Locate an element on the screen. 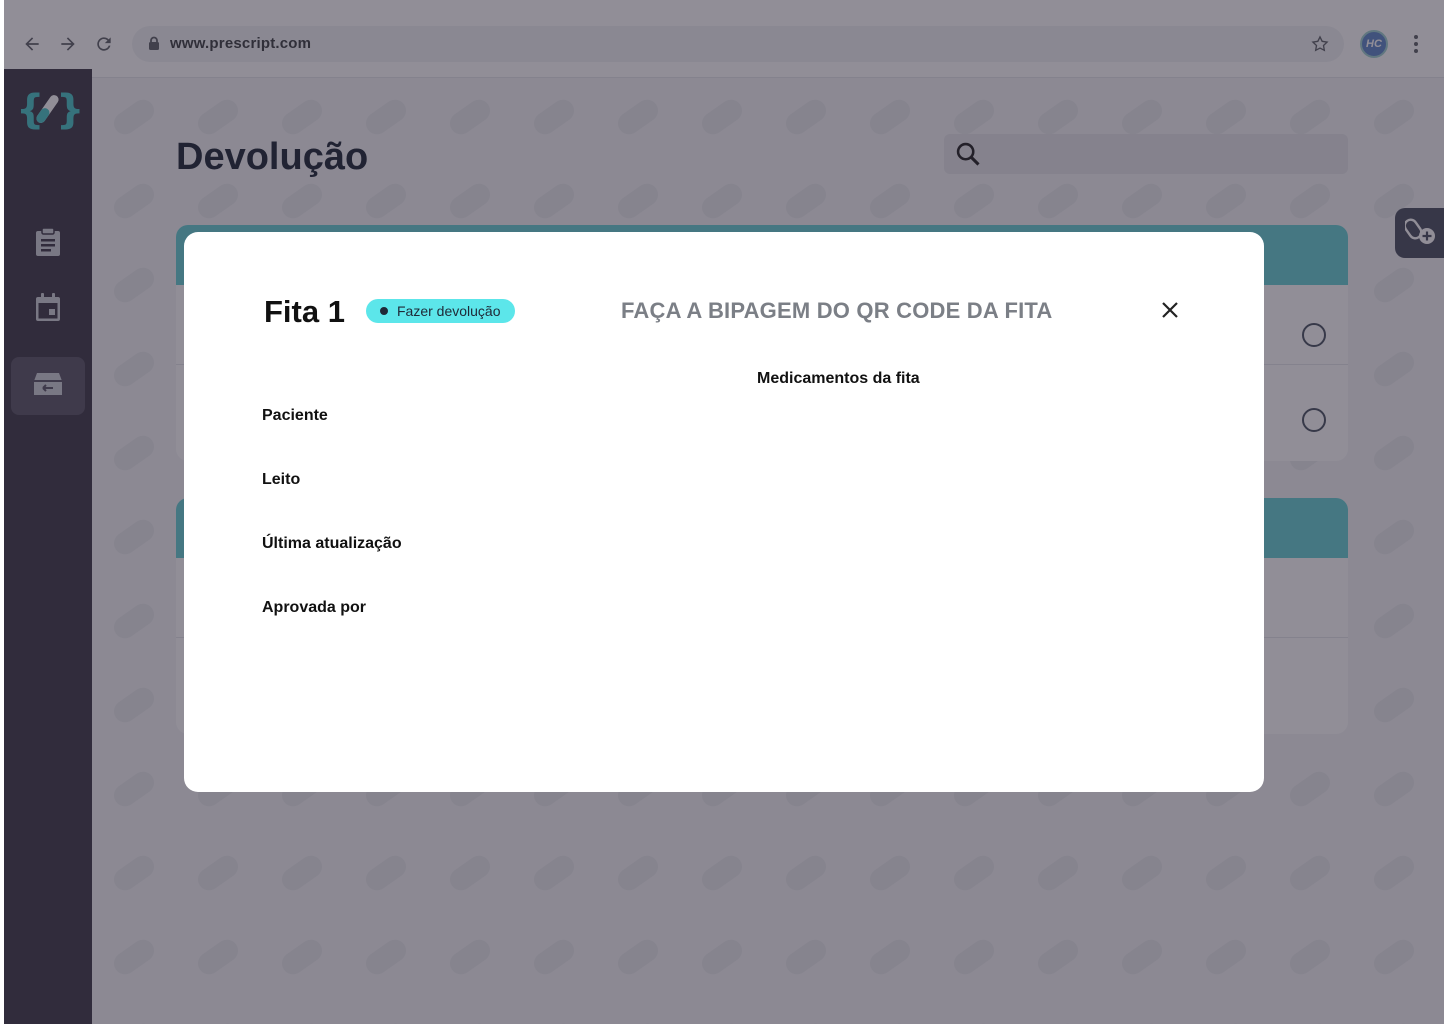 This screenshot has height=1032, width=1448. modal-title: Fita 1 is located at coordinates (304, 311).